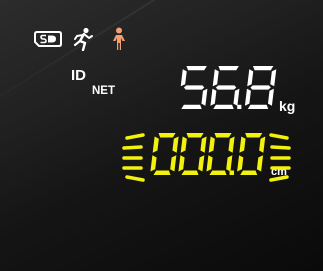 The width and height of the screenshot is (323, 271). I want to click on weight-reading, so click(228, 87).